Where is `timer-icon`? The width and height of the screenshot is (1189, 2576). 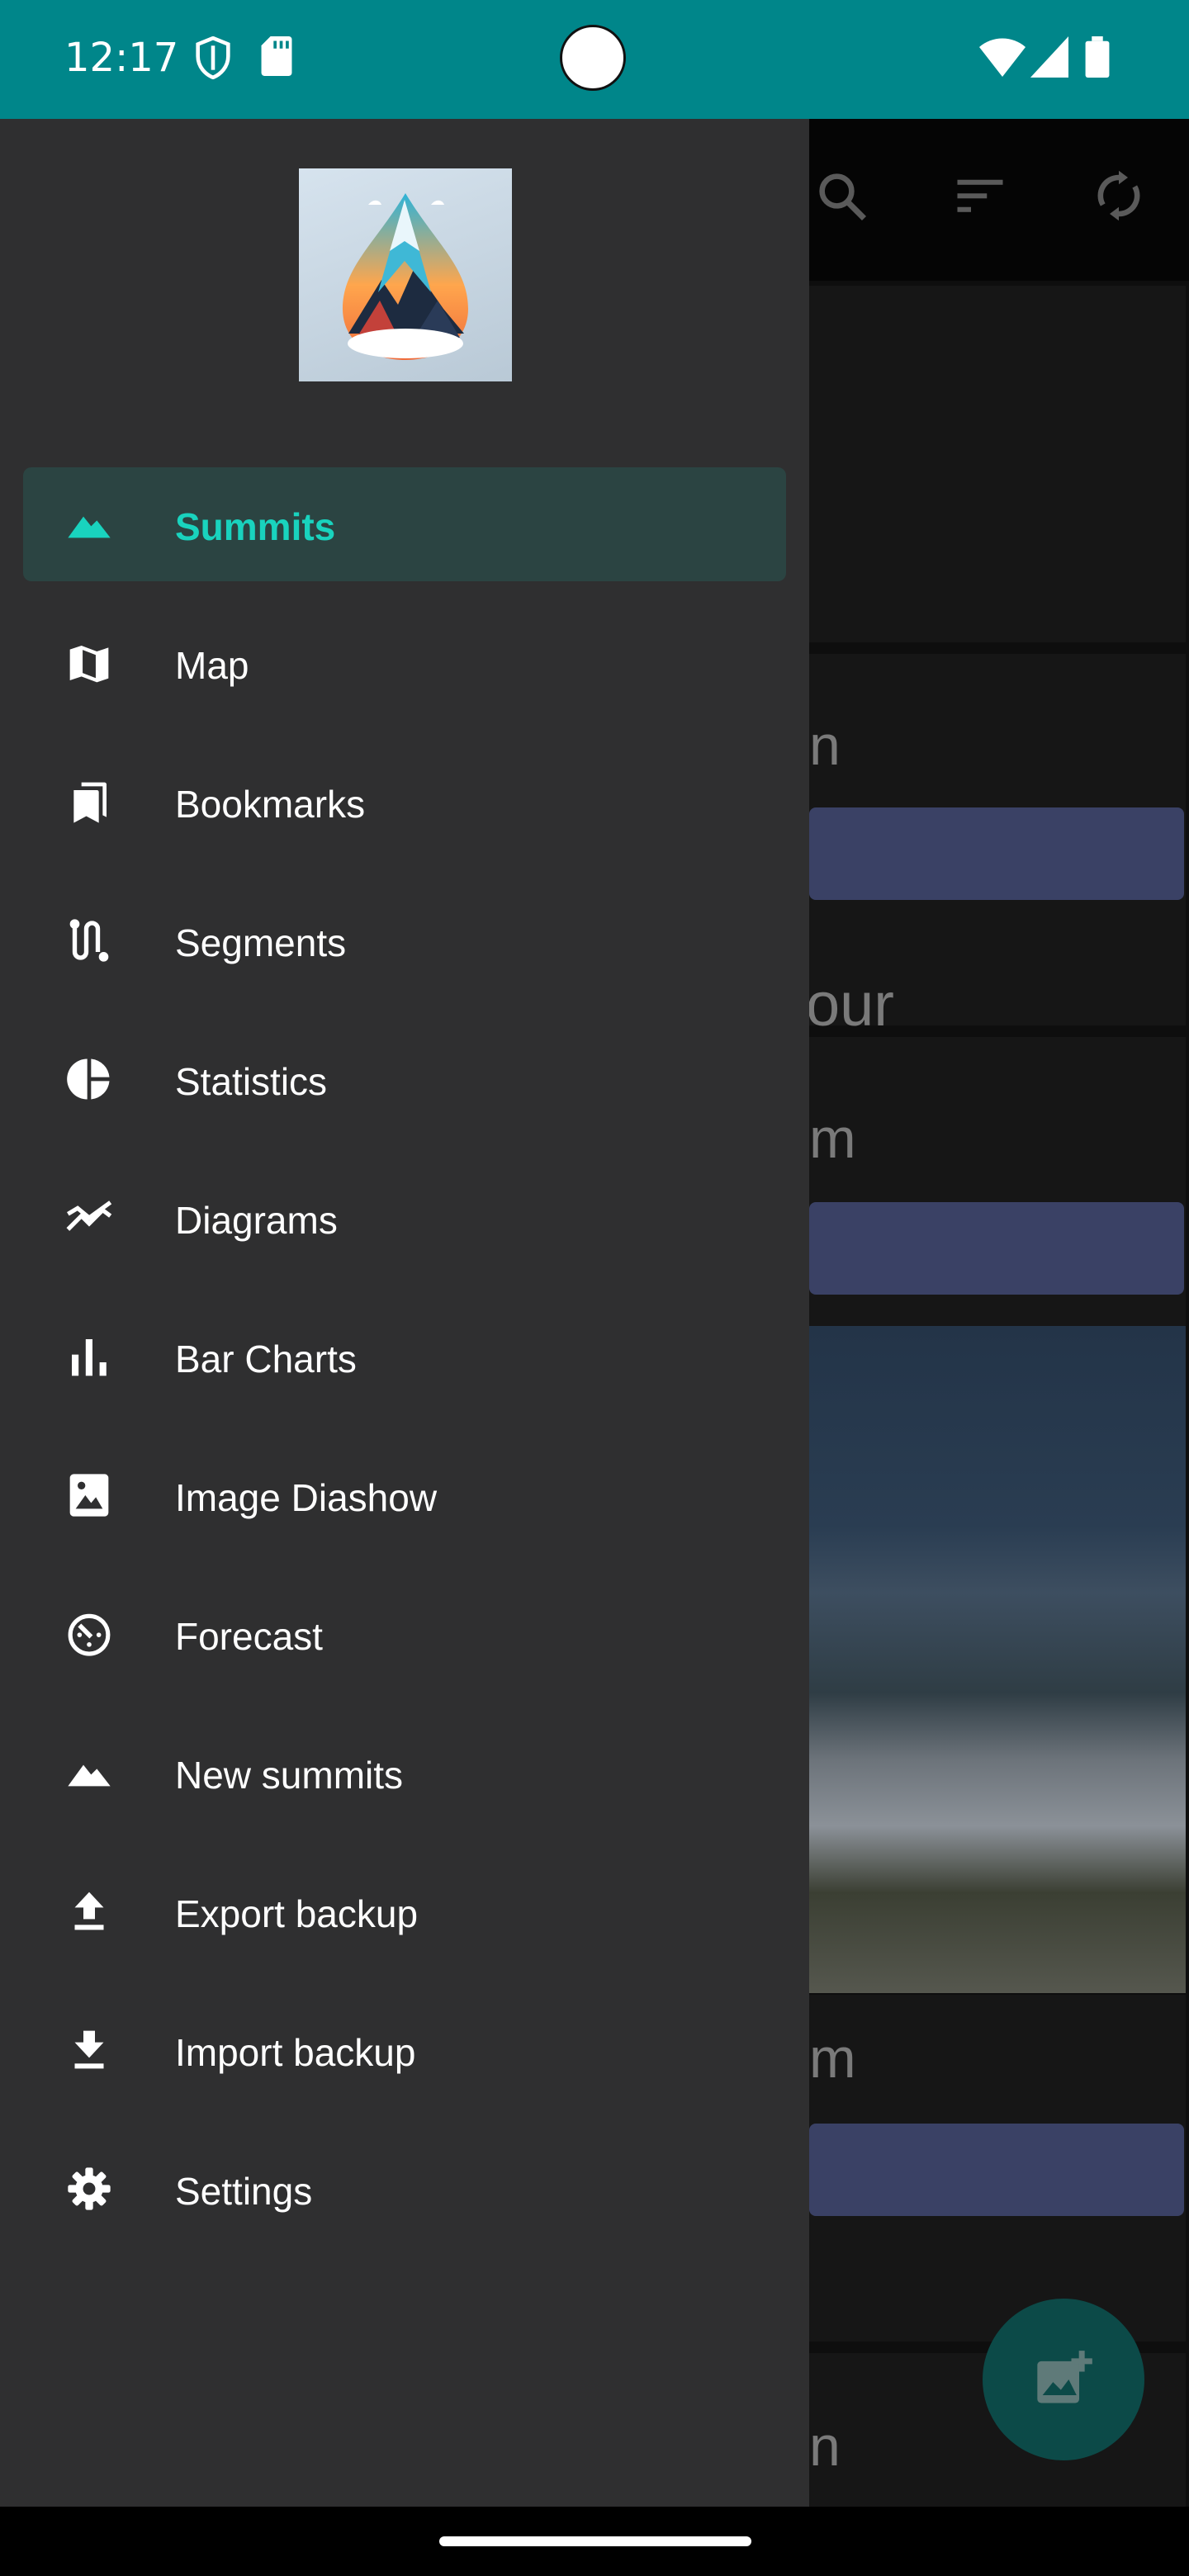
timer-icon is located at coordinates (89, 1634).